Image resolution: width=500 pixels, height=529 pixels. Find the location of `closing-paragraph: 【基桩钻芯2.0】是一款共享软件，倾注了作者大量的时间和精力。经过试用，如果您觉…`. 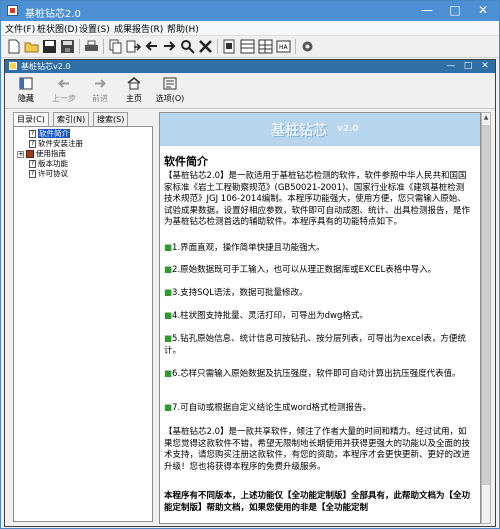

closing-paragraph: 【基桩钻芯2.0】是一款共享软件，倾注了作者大量的时间和精力。经过试用，如果您觉… is located at coordinates (317, 449).